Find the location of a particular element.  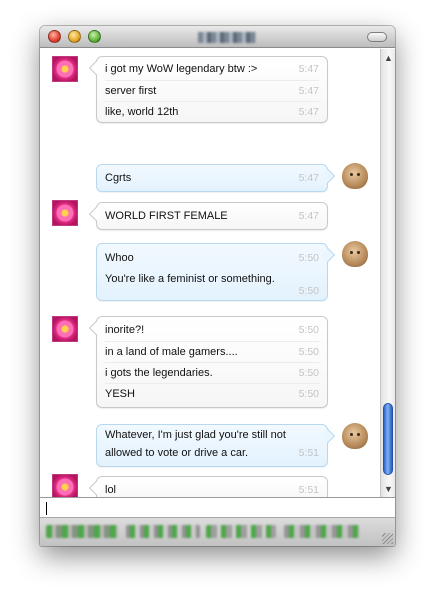

incoming-message-bubble: WORLD FIRST FEMALE 5:47 is located at coordinates (208, 216).